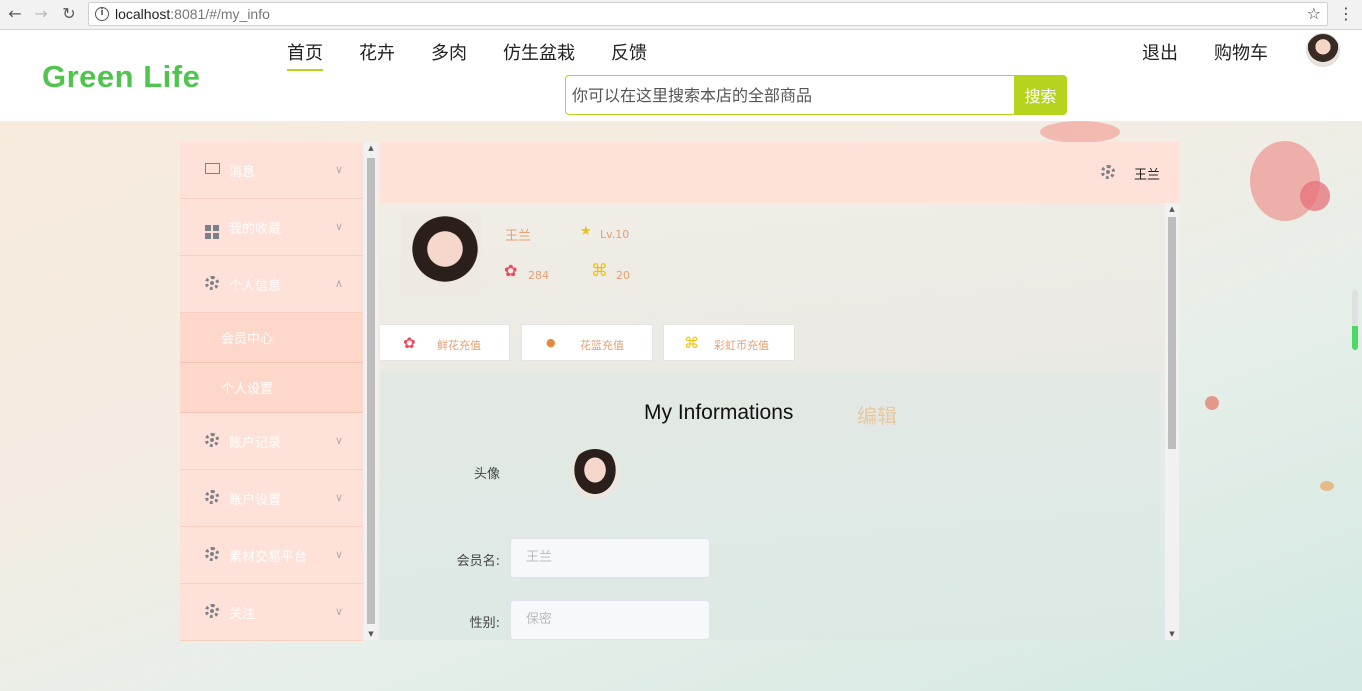 The height and width of the screenshot is (691, 1362). I want to click on trophy-icon: ★, so click(586, 231).